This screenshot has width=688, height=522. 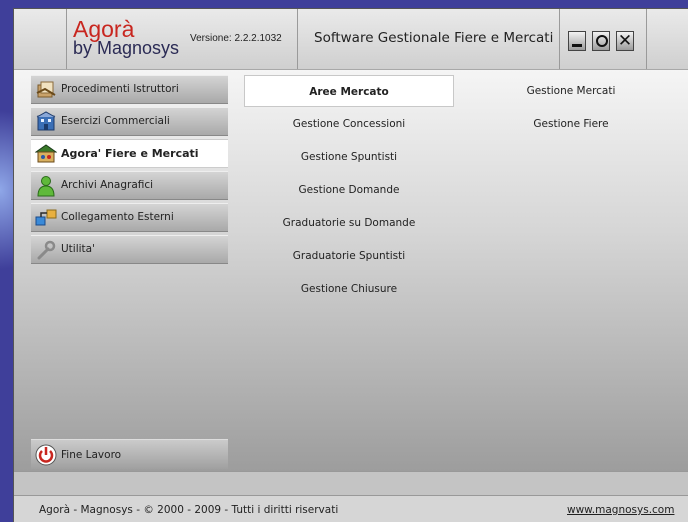 I want to click on market-icon, so click(x=46, y=153).